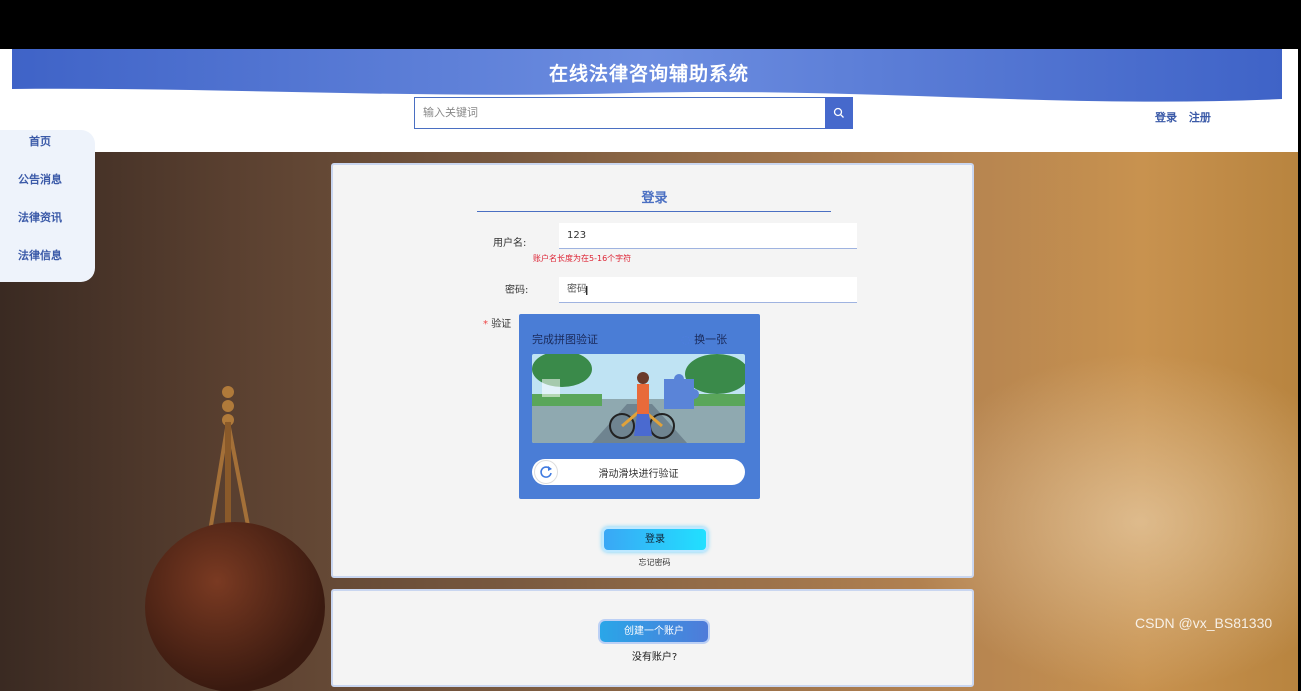 The height and width of the screenshot is (691, 1301). I want to click on puzzle-scene-image, so click(638, 398).